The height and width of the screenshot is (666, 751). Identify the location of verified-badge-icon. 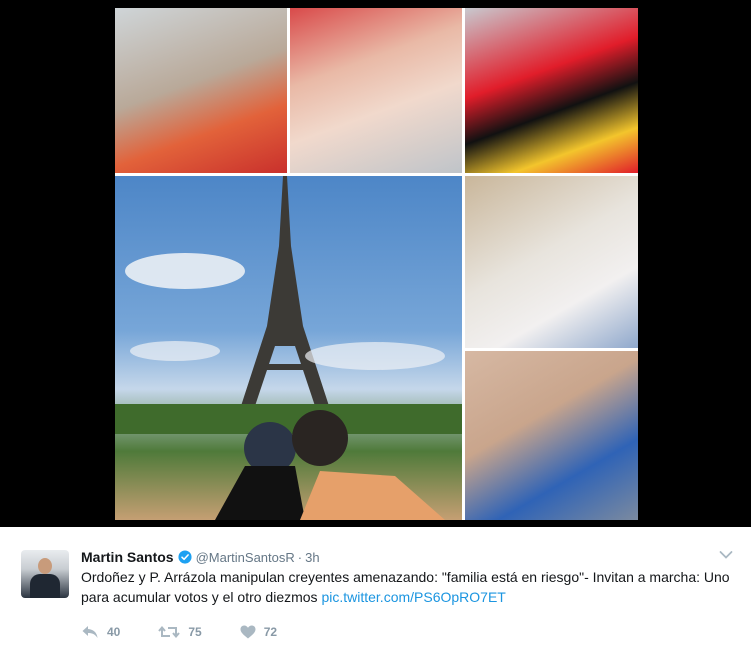
(185, 557).